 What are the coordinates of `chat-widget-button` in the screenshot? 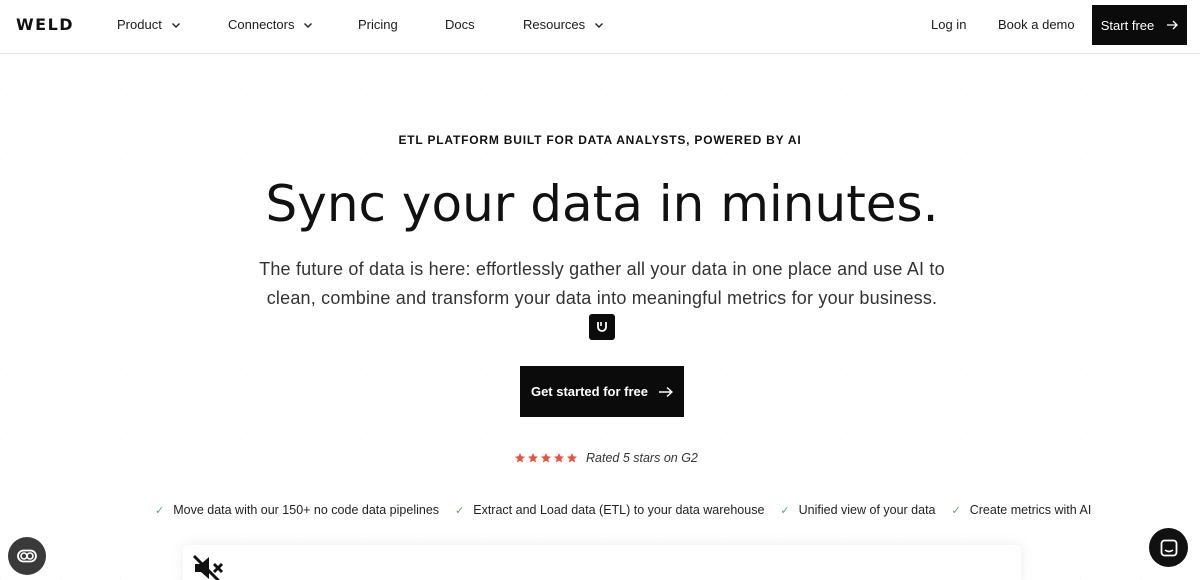 It's located at (1168, 547).